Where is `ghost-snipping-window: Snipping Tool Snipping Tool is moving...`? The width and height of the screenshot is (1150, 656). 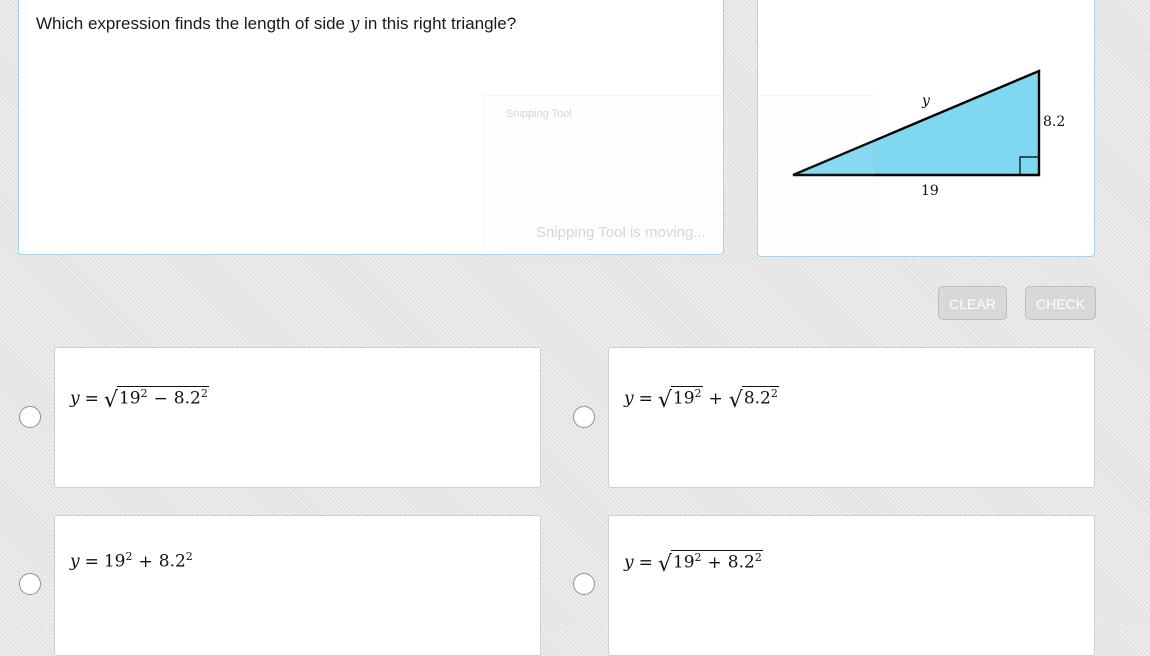
ghost-snipping-window: Snipping Tool Snipping Tool is moving... is located at coordinates (679, 176).